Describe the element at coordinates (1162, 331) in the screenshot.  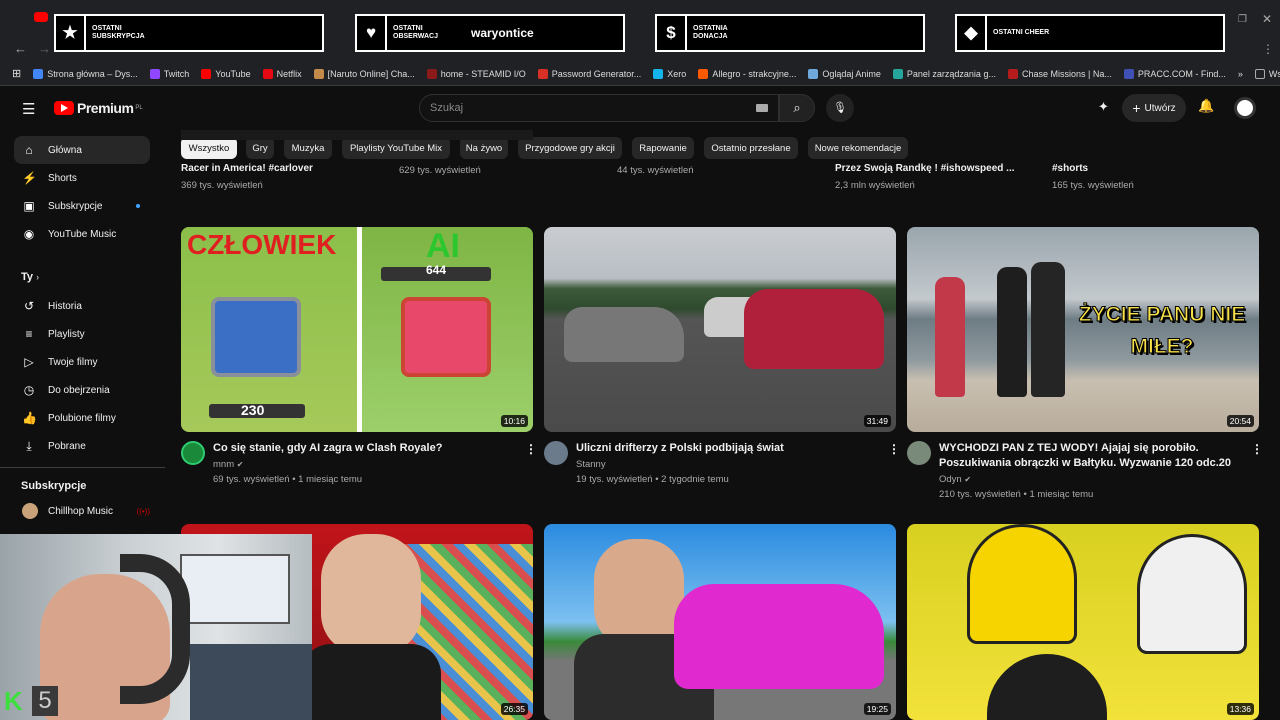
I see `thumb-overlay-text: ŻYCIE PANU NIE MIŁE?` at that location.